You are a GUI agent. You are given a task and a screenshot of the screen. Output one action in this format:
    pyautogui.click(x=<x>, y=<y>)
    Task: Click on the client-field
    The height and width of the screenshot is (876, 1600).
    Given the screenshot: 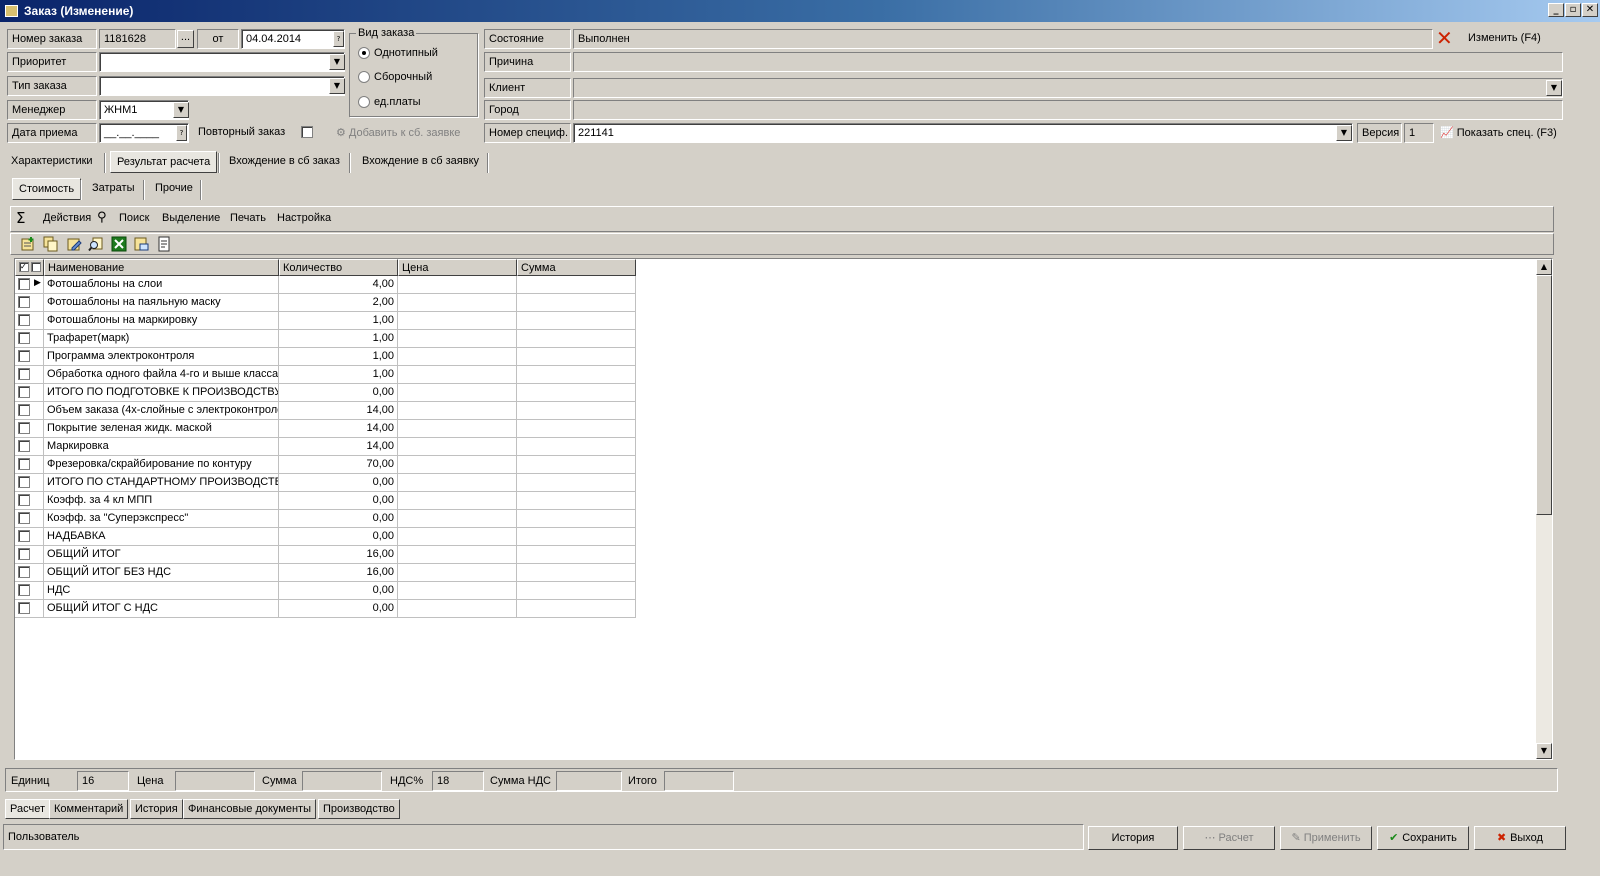 What is the action you would take?
    pyautogui.click(x=1068, y=88)
    